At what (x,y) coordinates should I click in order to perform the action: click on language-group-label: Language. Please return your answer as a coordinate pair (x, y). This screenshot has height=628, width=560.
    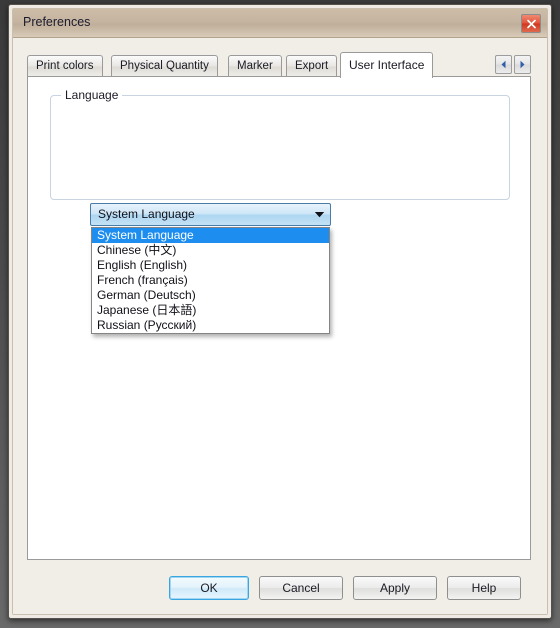
    Looking at the image, I should click on (92, 95).